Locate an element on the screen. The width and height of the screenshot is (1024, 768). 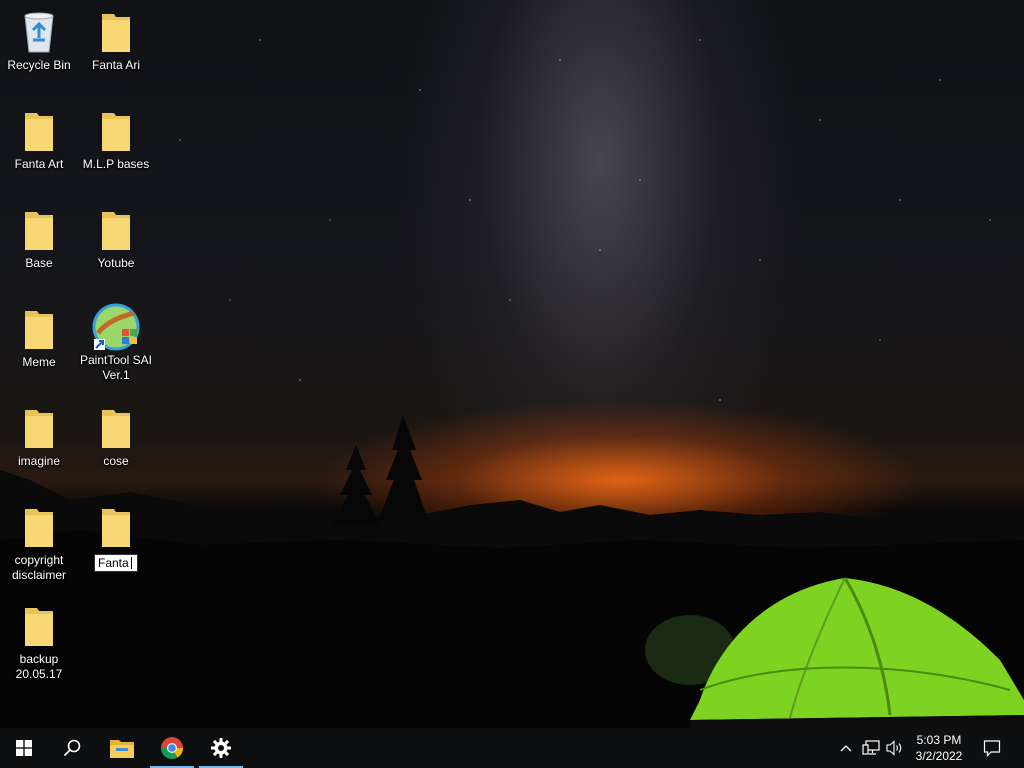
rename-input: Fanta is located at coordinates (116, 563).